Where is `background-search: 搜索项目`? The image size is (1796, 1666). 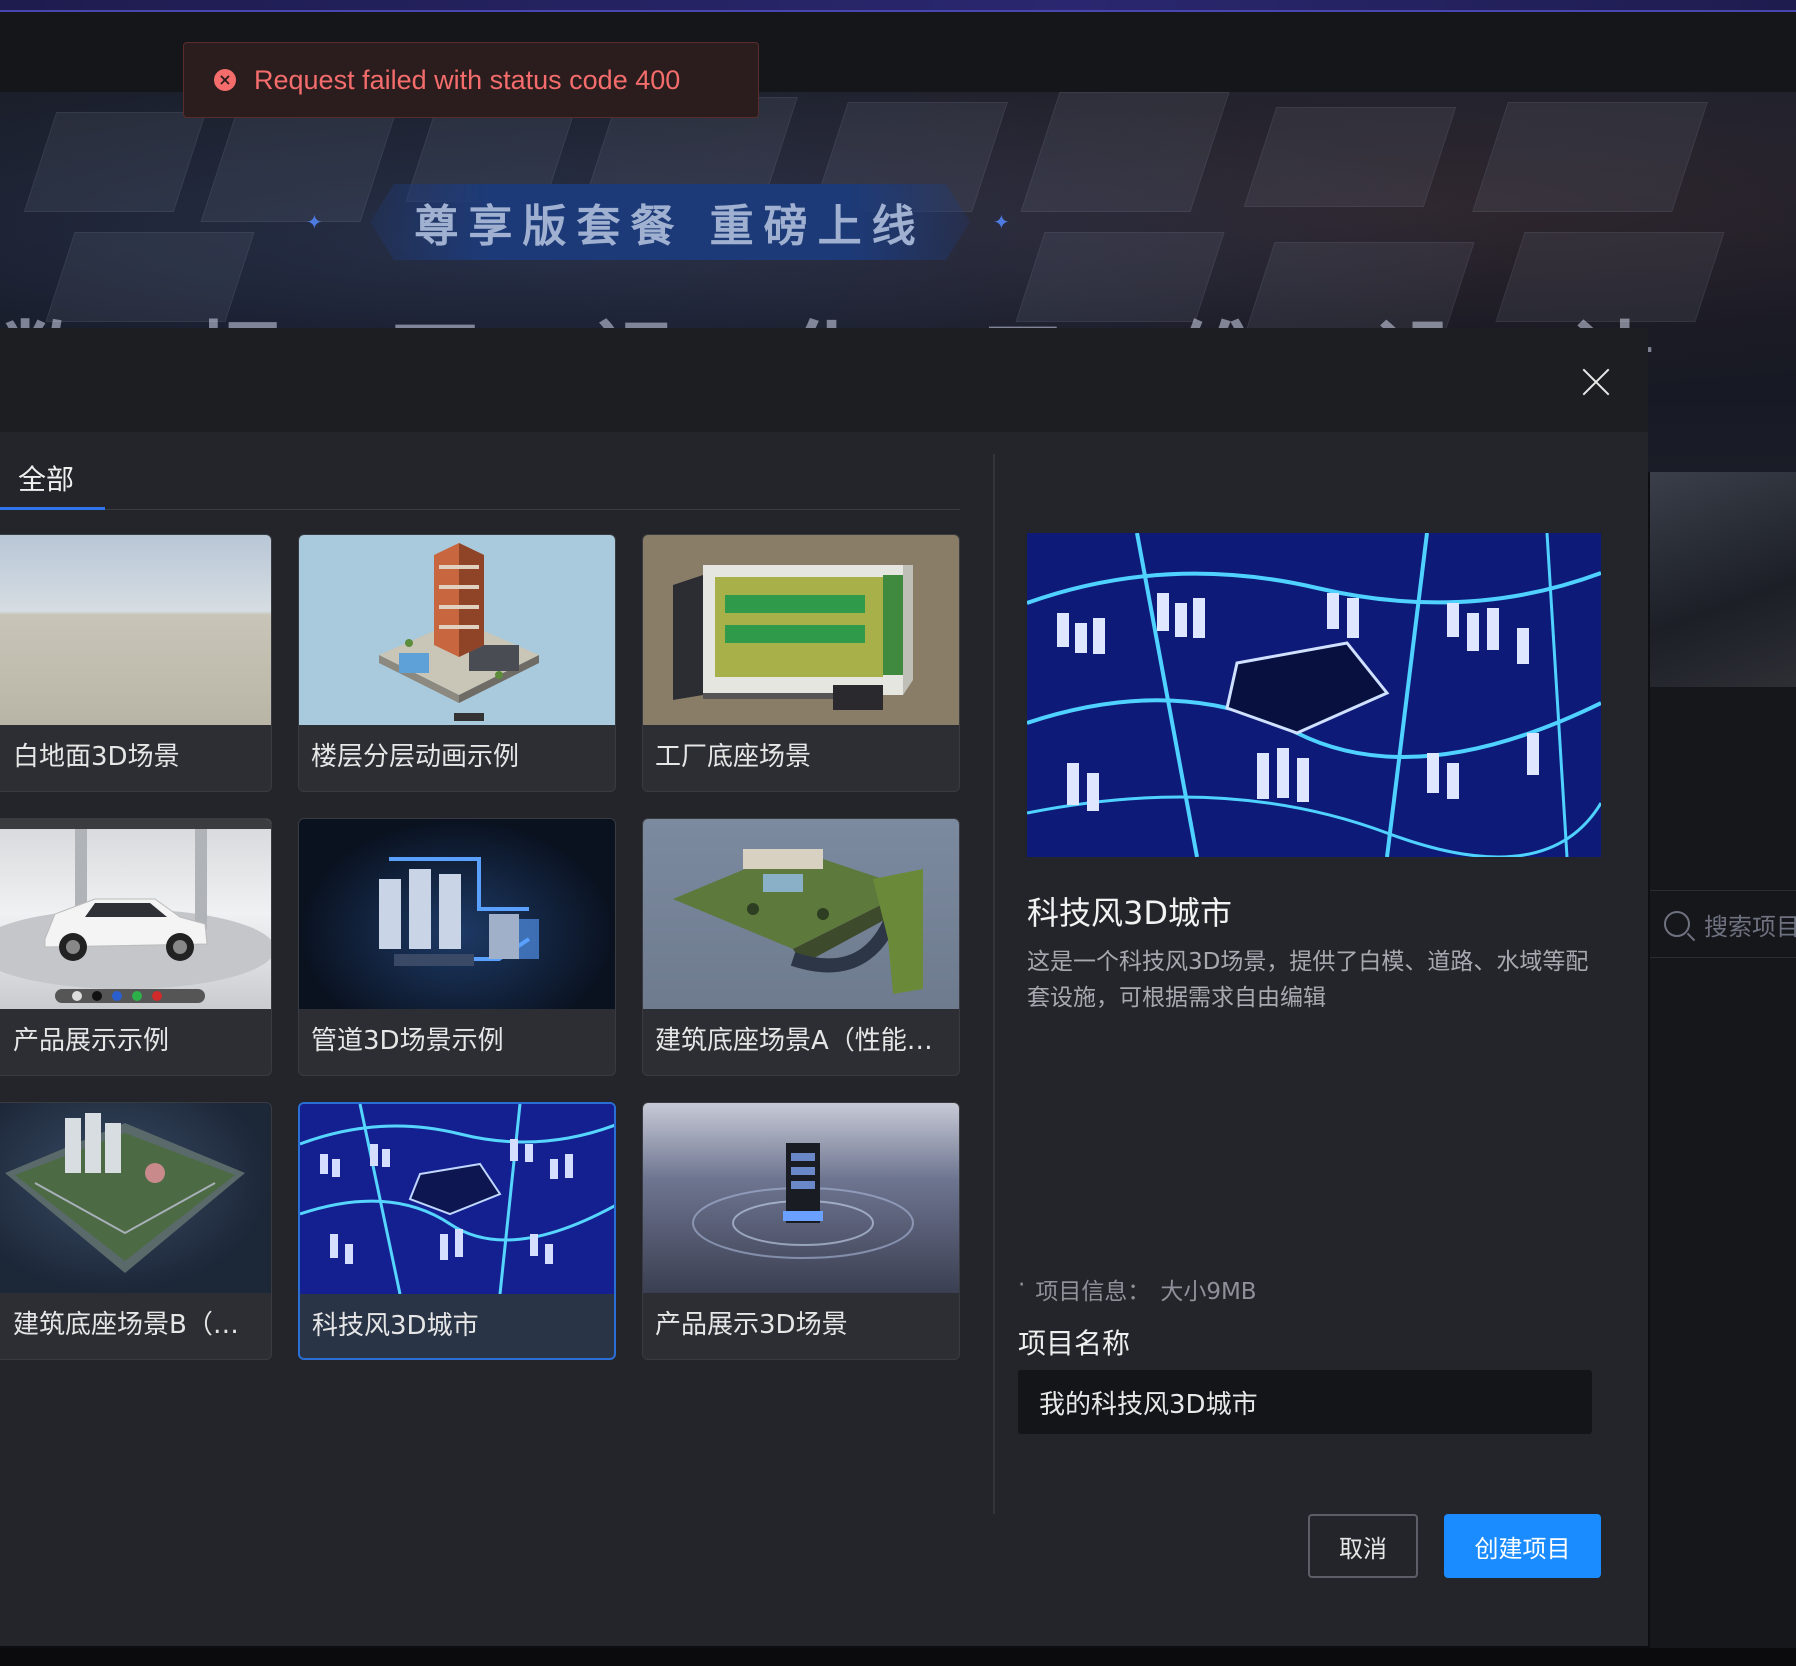
background-search: 搜索项目 is located at coordinates (1723, 924).